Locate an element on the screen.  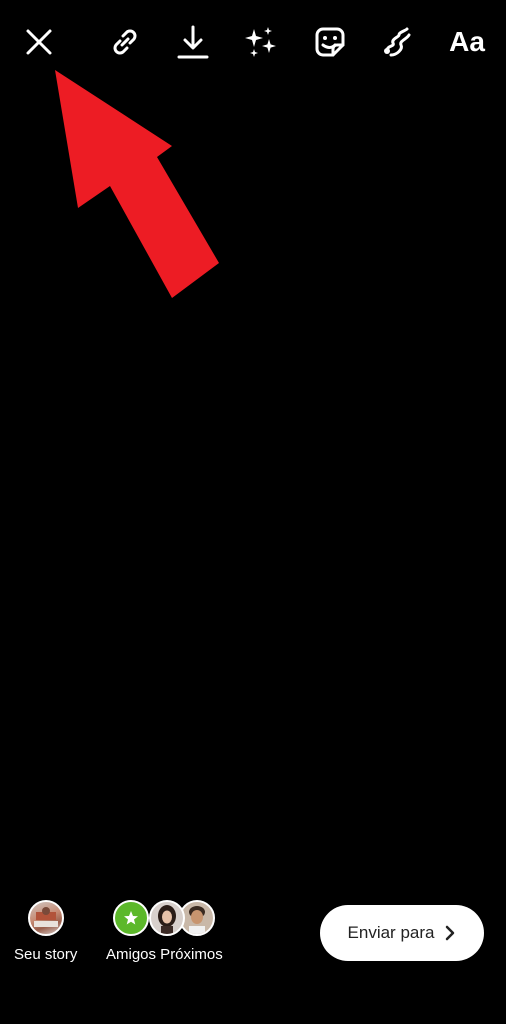
story-editor-toolbar: Aa is located at coordinates (253, 45).